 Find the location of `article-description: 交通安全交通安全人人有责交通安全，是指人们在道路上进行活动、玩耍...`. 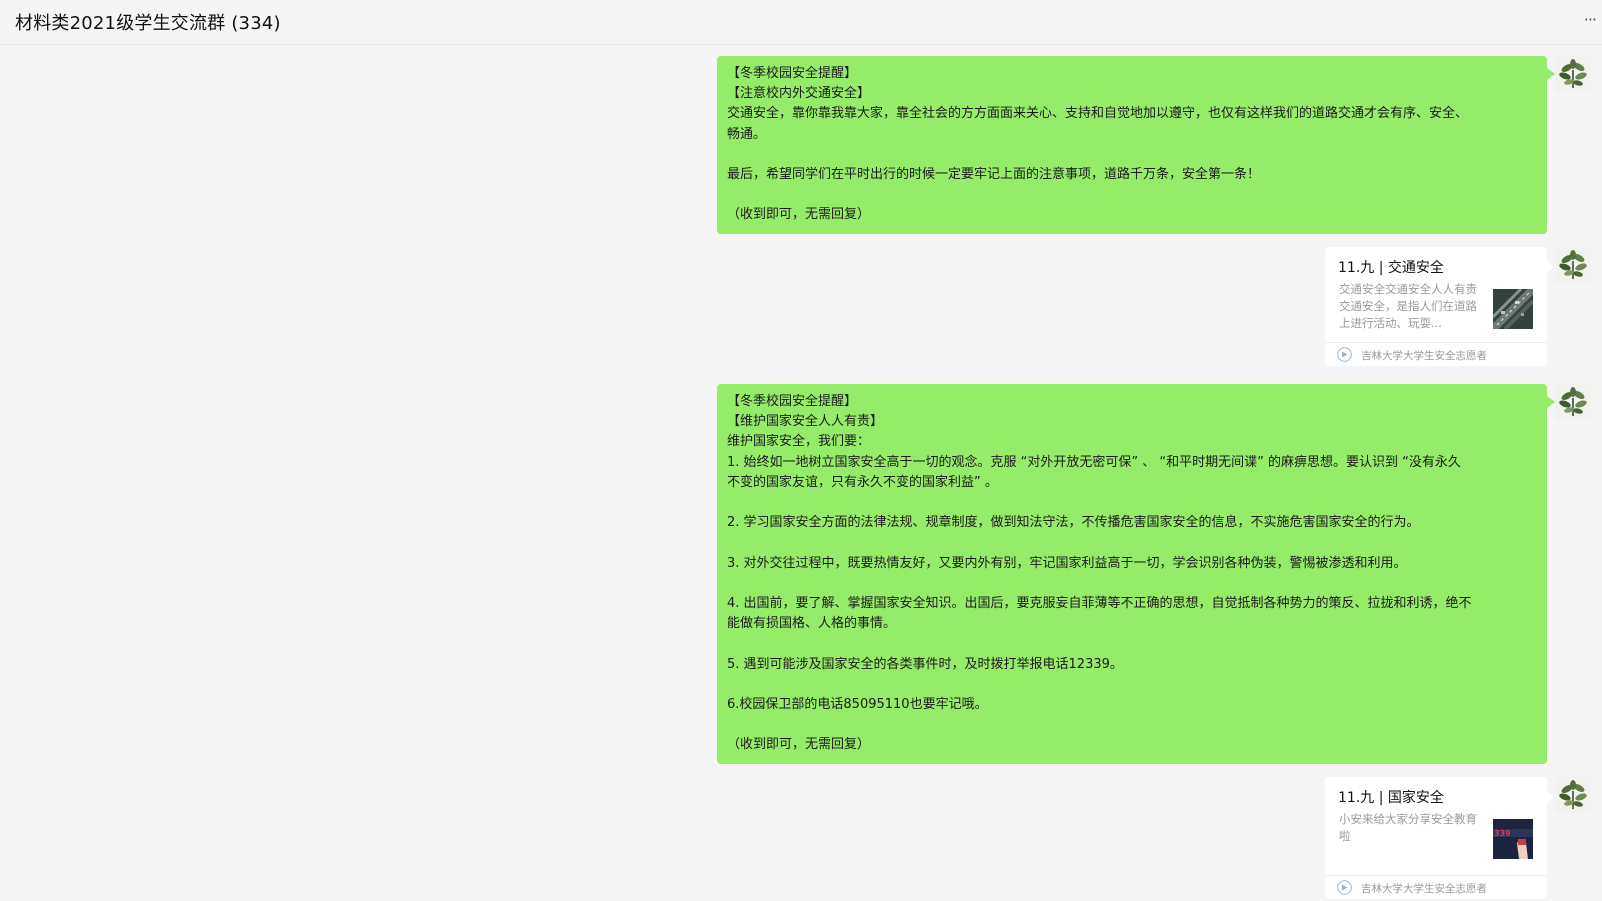

article-description: 交通安全交通安全人人有责交通安全，是指人们在道路上进行活动、玩耍... is located at coordinates (1408, 306).